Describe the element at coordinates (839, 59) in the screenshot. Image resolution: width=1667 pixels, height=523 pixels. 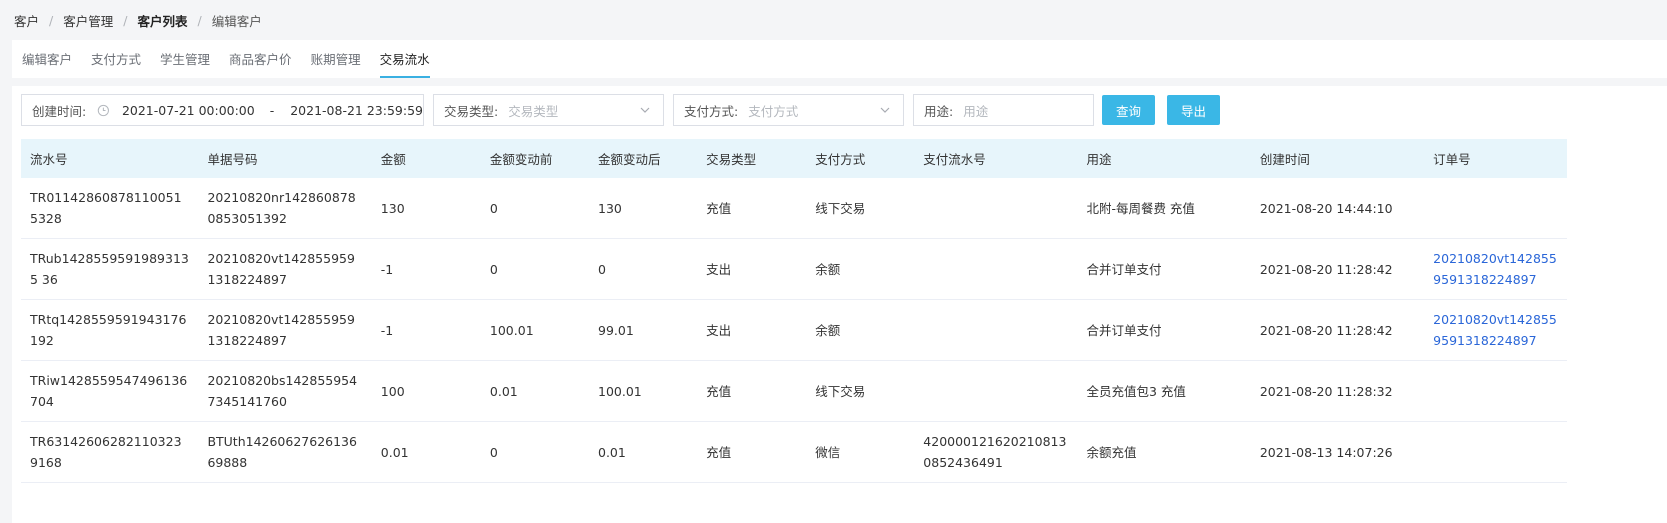
I see `tab-bar: 编辑客户 支付方式 学生管理 商品客户价 账期管理 交易流水` at that location.